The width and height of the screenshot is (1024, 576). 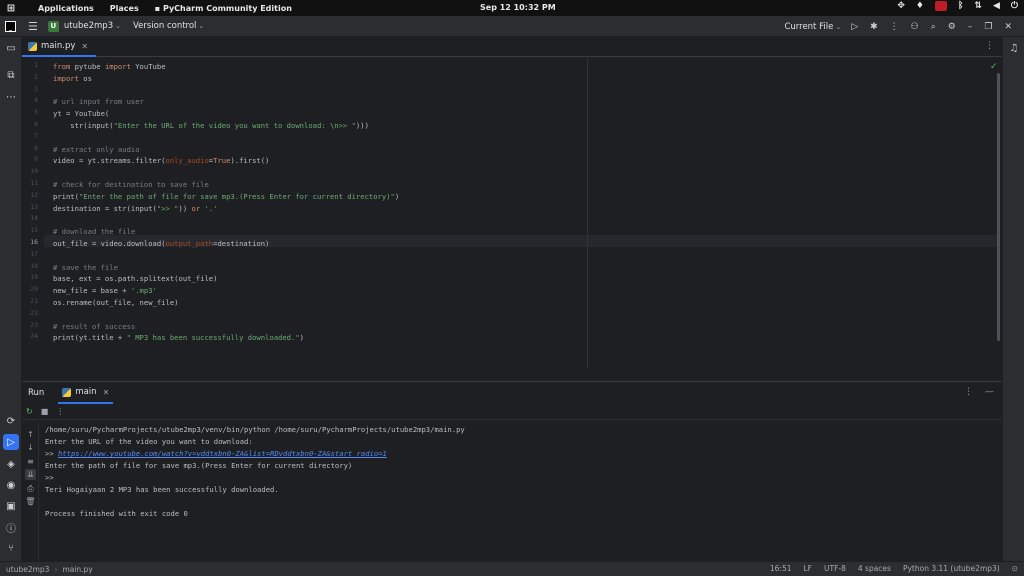 I want to click on line-separator: LF, so click(x=808, y=568).